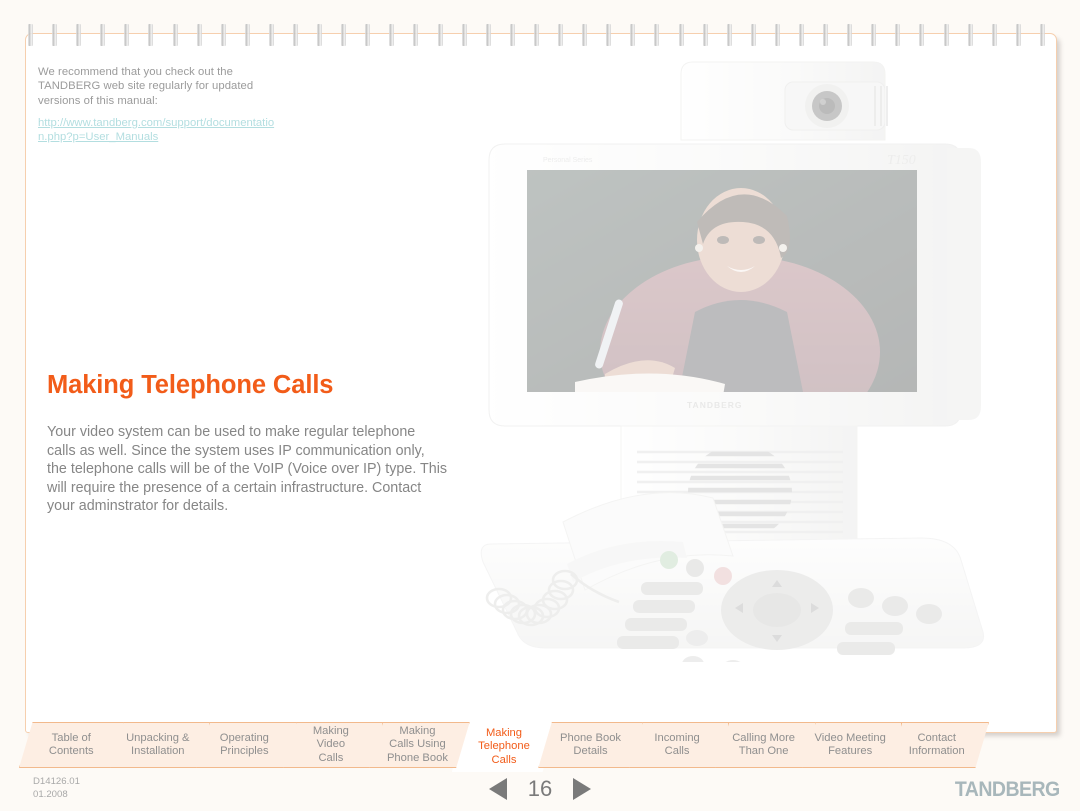 This screenshot has height=811, width=1080. Describe the element at coordinates (504, 746) in the screenshot. I see `tab-label: Making Telephone Calls` at that location.